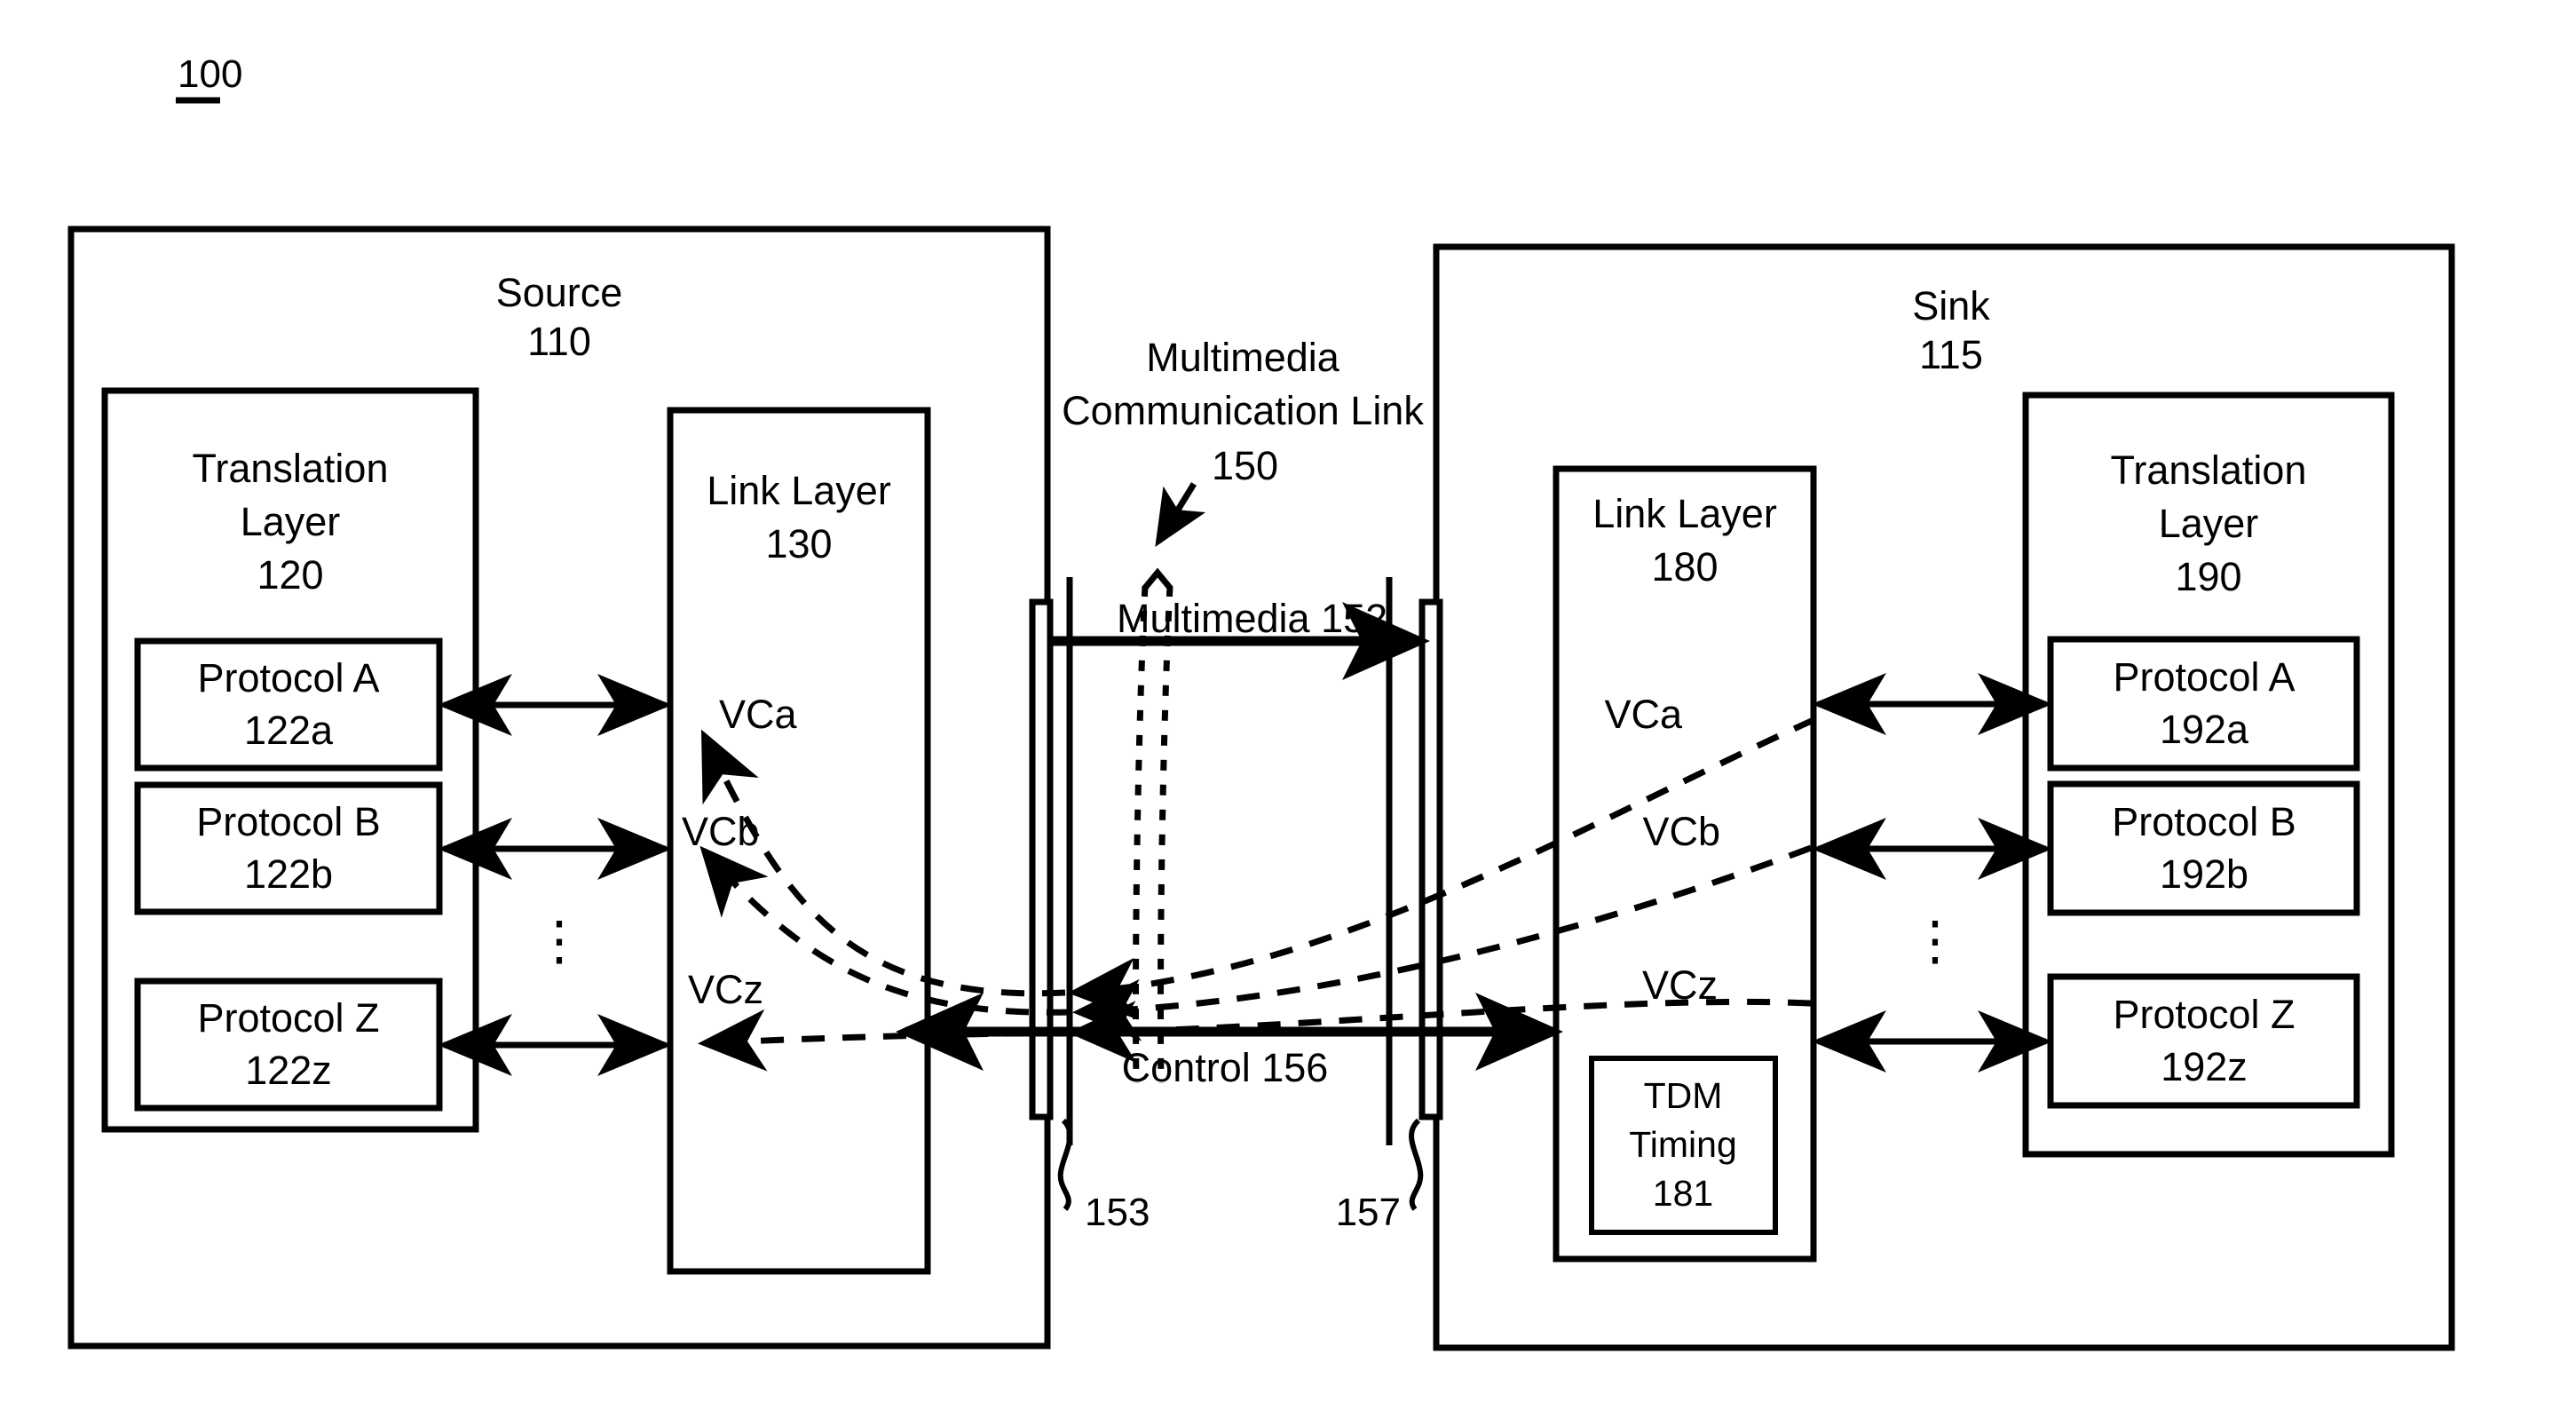 The image size is (2576, 1425). I want to click on source-protocol-a-name: Protocol A, so click(288, 678).